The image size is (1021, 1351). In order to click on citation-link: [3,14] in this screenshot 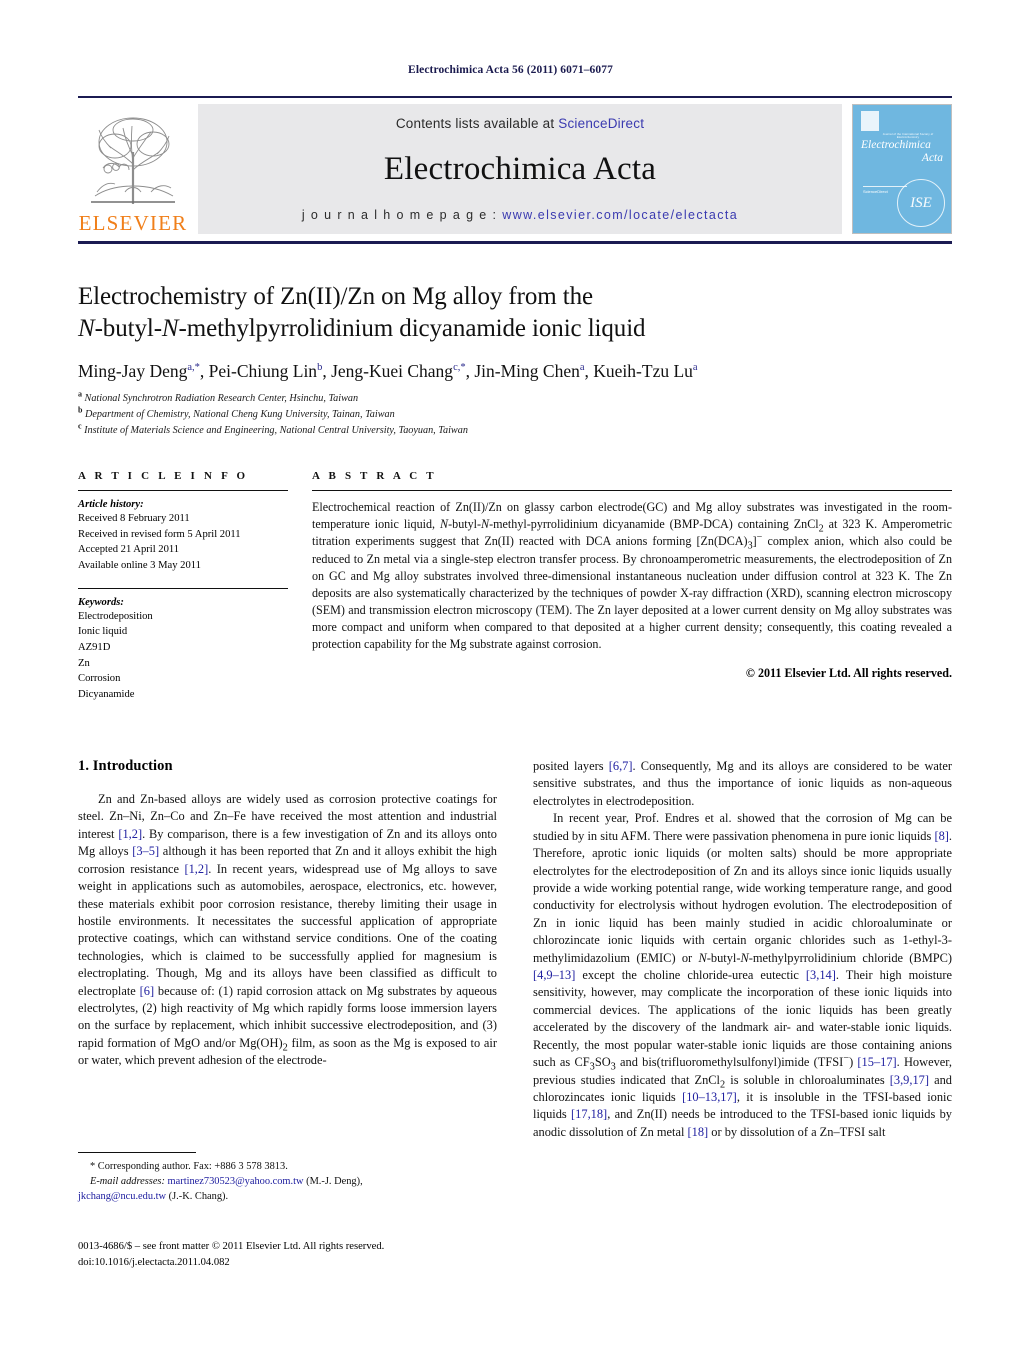, I will do `click(821, 975)`.